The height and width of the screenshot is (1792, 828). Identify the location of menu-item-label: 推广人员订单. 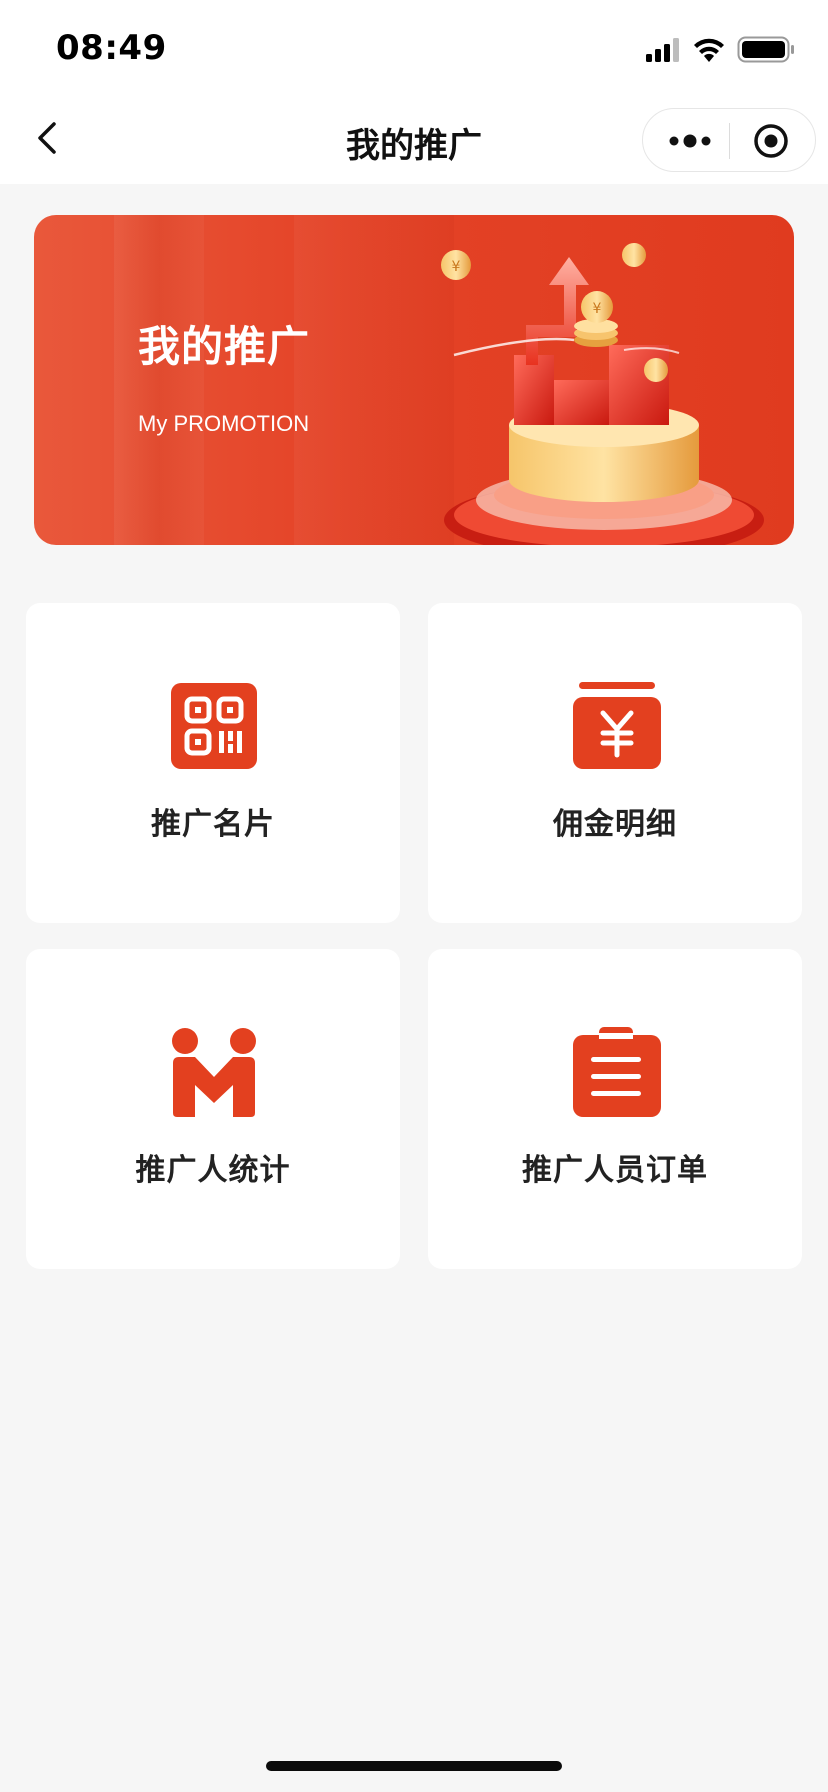
(615, 1170).